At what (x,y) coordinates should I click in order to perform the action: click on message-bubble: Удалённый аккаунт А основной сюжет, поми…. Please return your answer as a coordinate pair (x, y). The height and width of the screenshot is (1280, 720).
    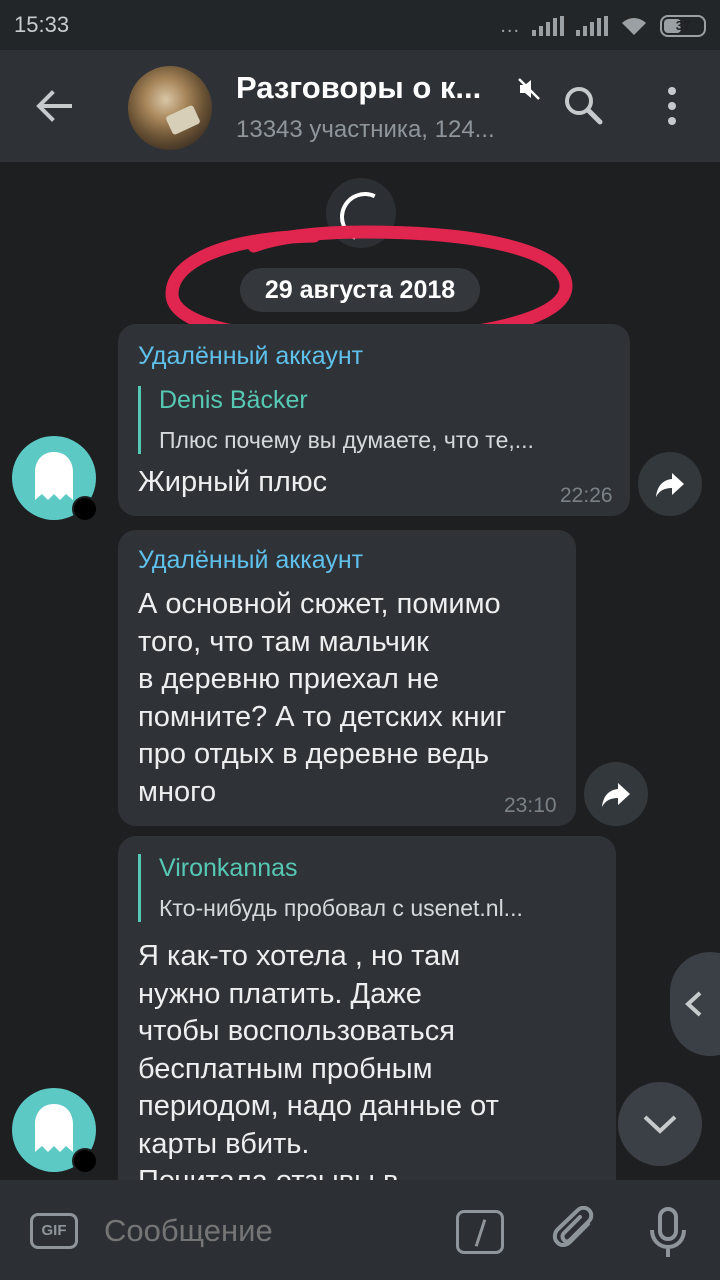
    Looking at the image, I should click on (347, 678).